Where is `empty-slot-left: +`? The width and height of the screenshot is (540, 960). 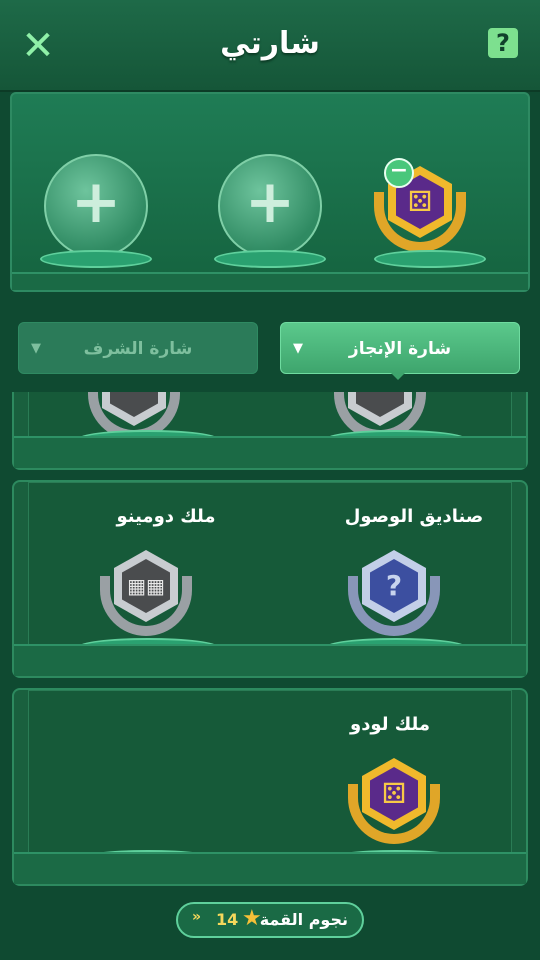 empty-slot-left: + is located at coordinates (96, 206).